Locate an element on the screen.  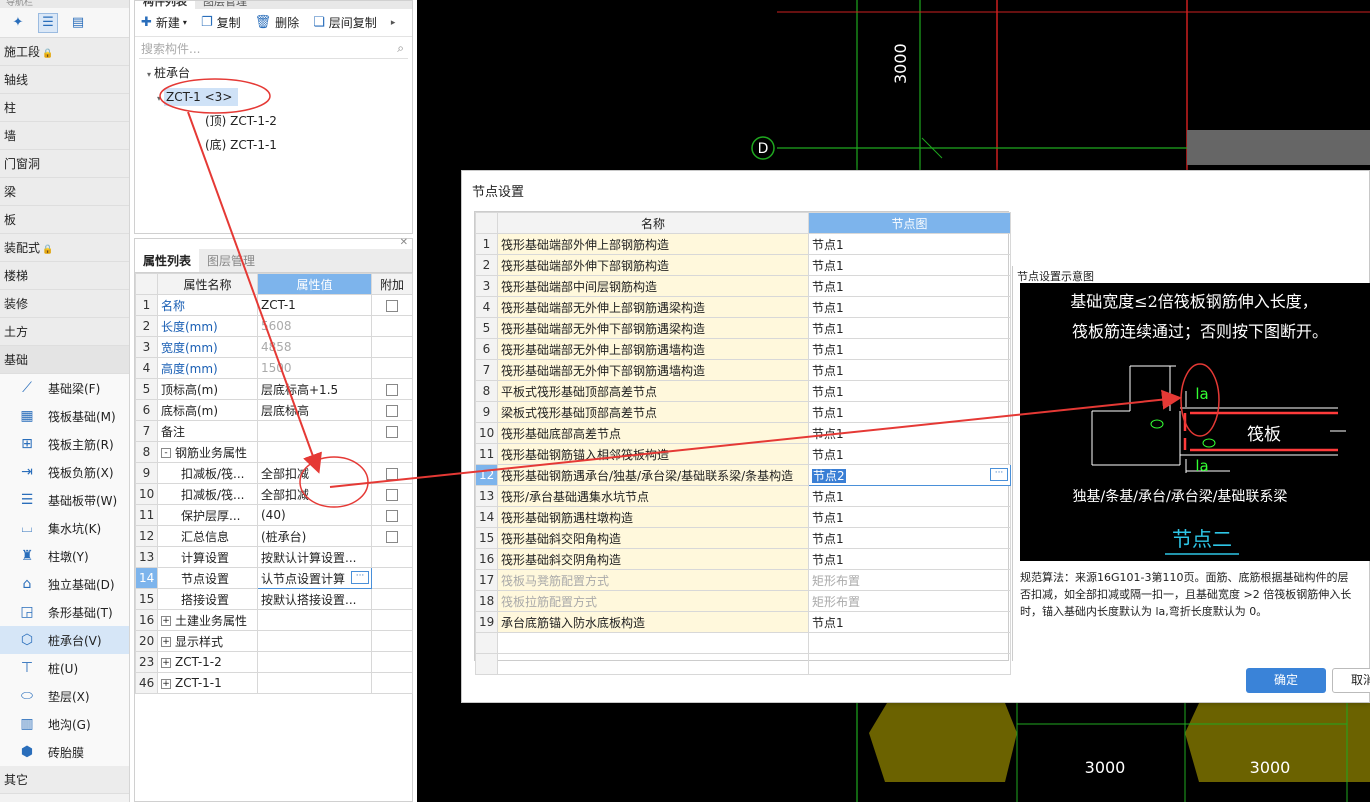
node-row: 4 筏形基础端部无外伸上部钢筋遇梁构造 节点1 is located at coordinates (743, 307).